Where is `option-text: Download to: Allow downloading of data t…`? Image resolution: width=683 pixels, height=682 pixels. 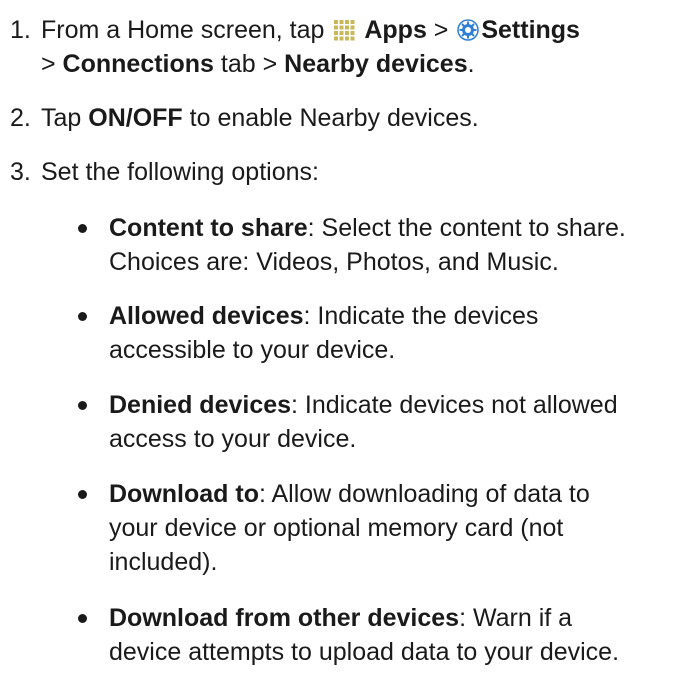
option-text: Download to: Allow downloading of data t… is located at coordinates (396, 528).